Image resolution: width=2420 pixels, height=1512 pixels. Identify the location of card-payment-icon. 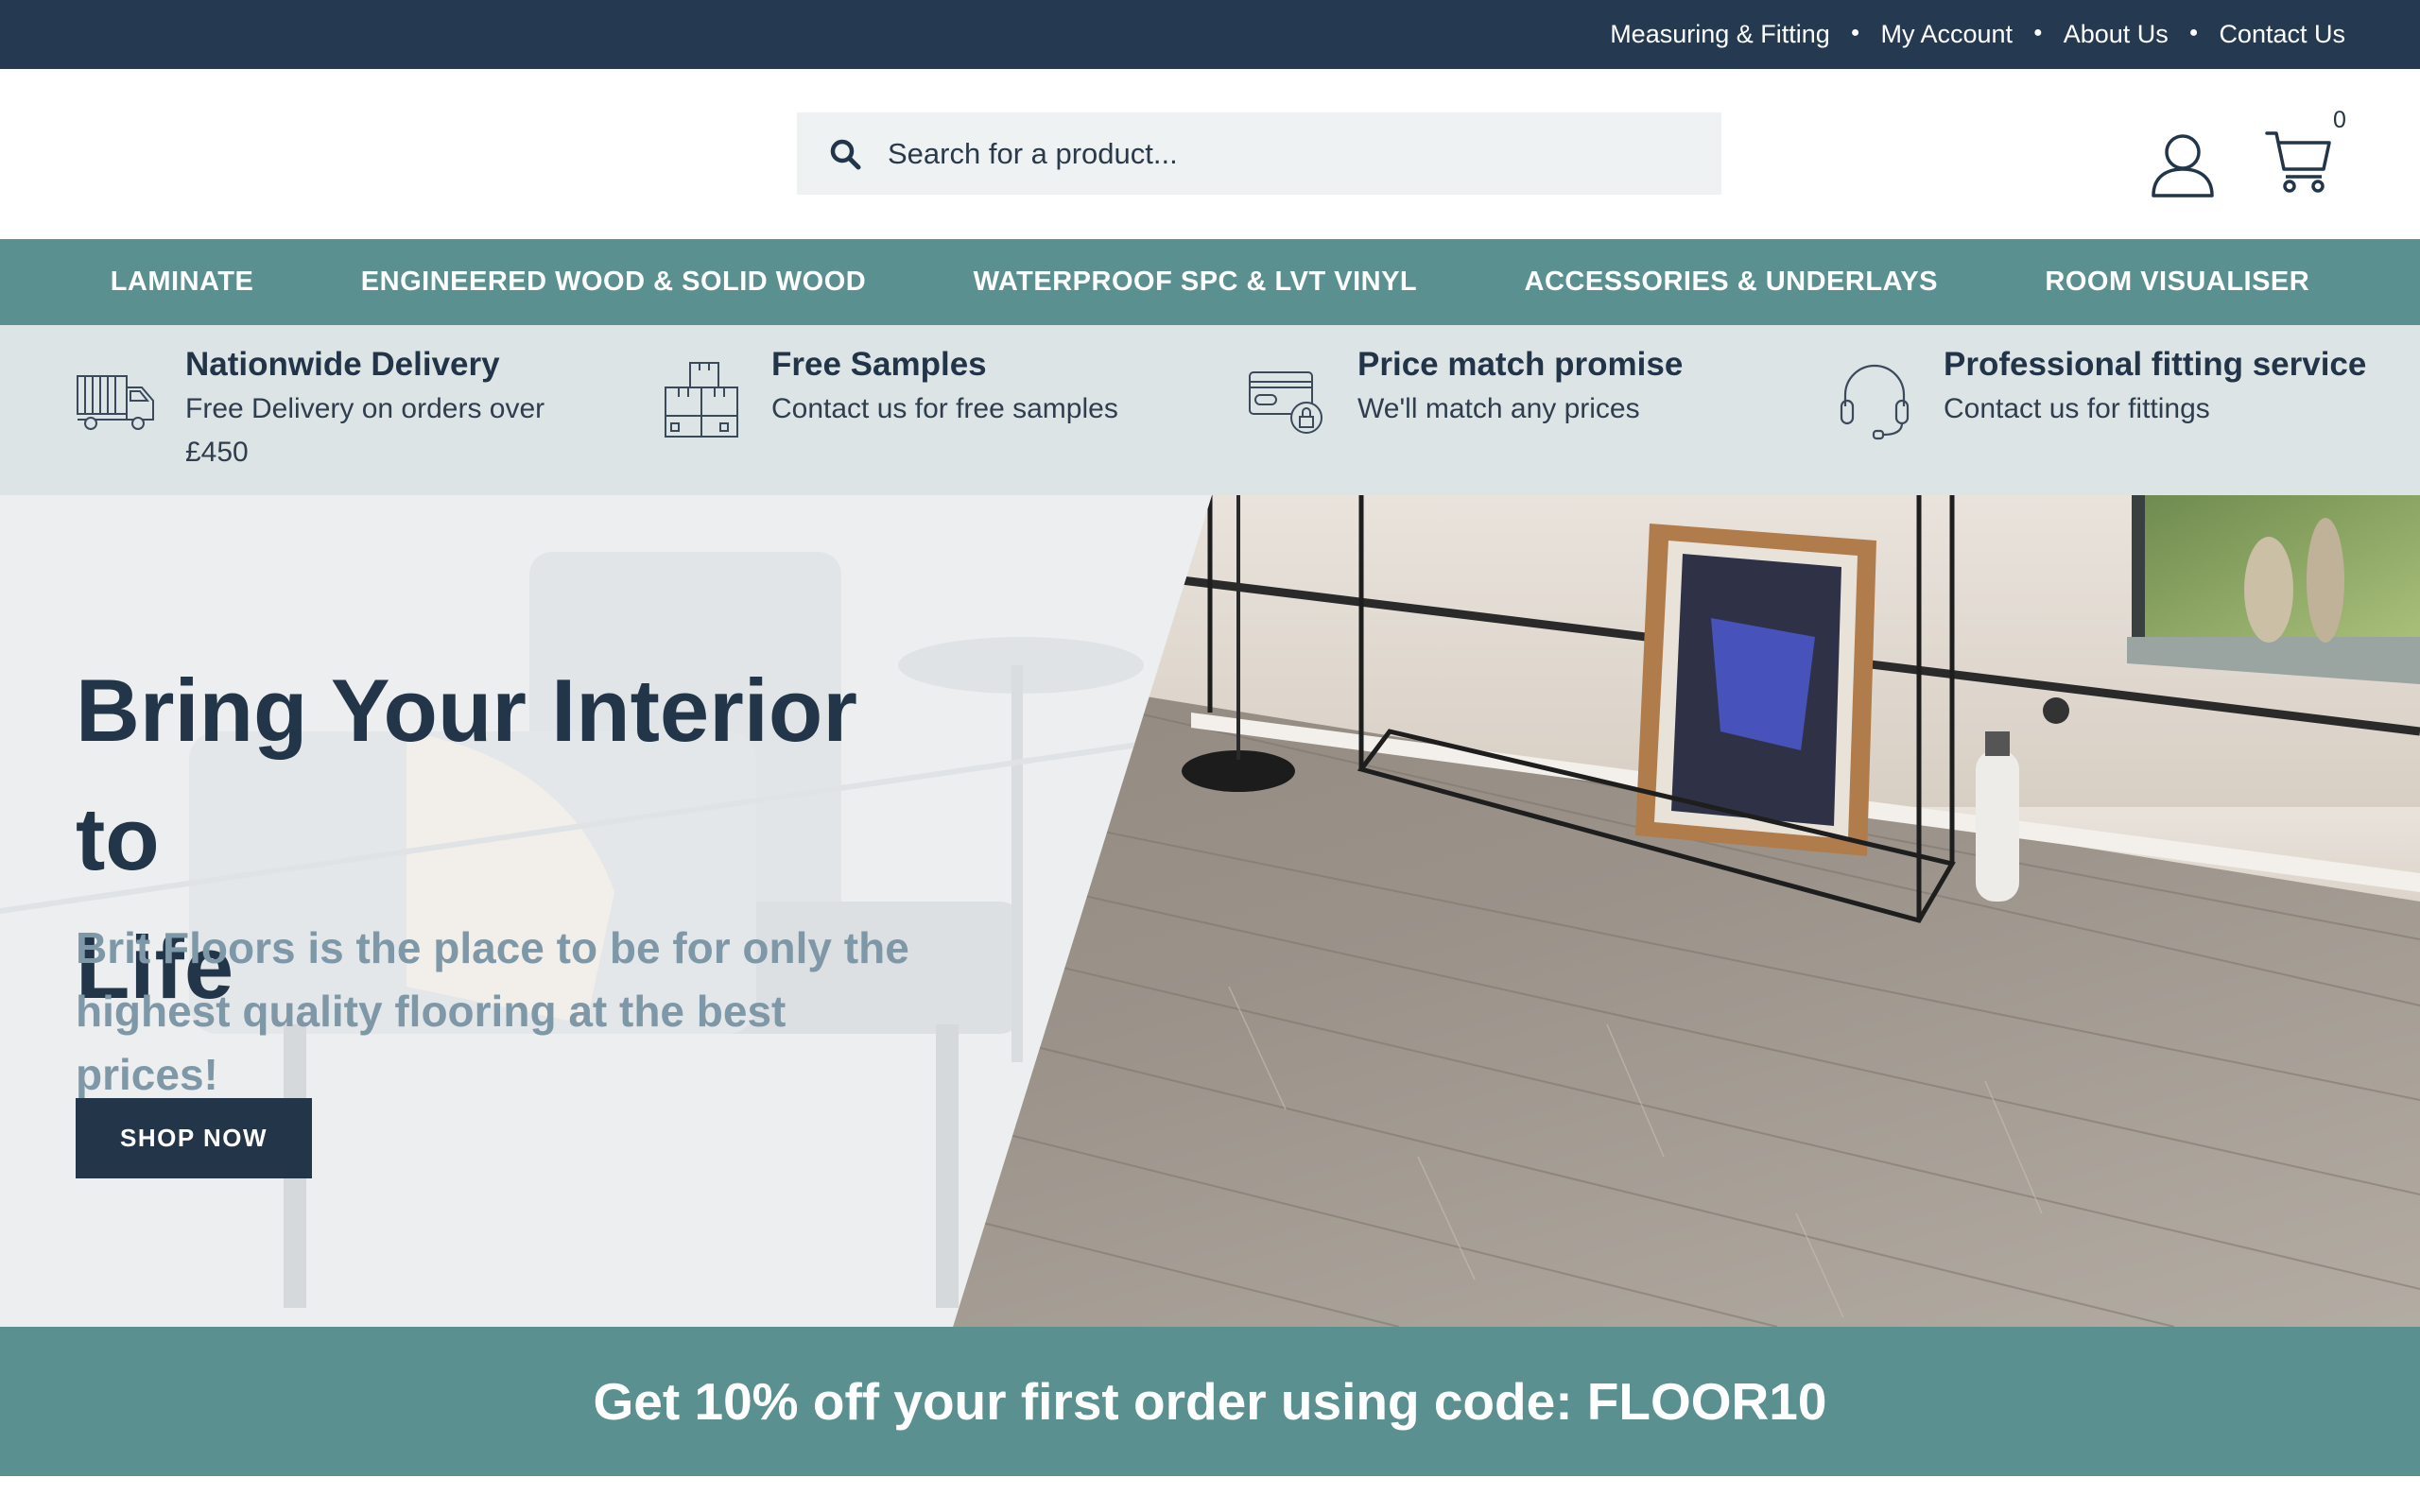
(1285, 402).